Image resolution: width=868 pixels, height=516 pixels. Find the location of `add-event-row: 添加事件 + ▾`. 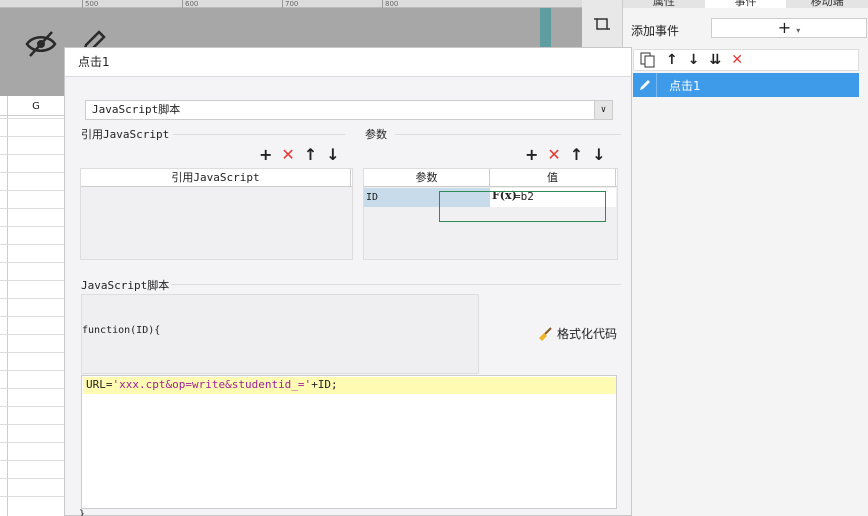

add-event-row: 添加事件 + ▾ is located at coordinates (749, 28).